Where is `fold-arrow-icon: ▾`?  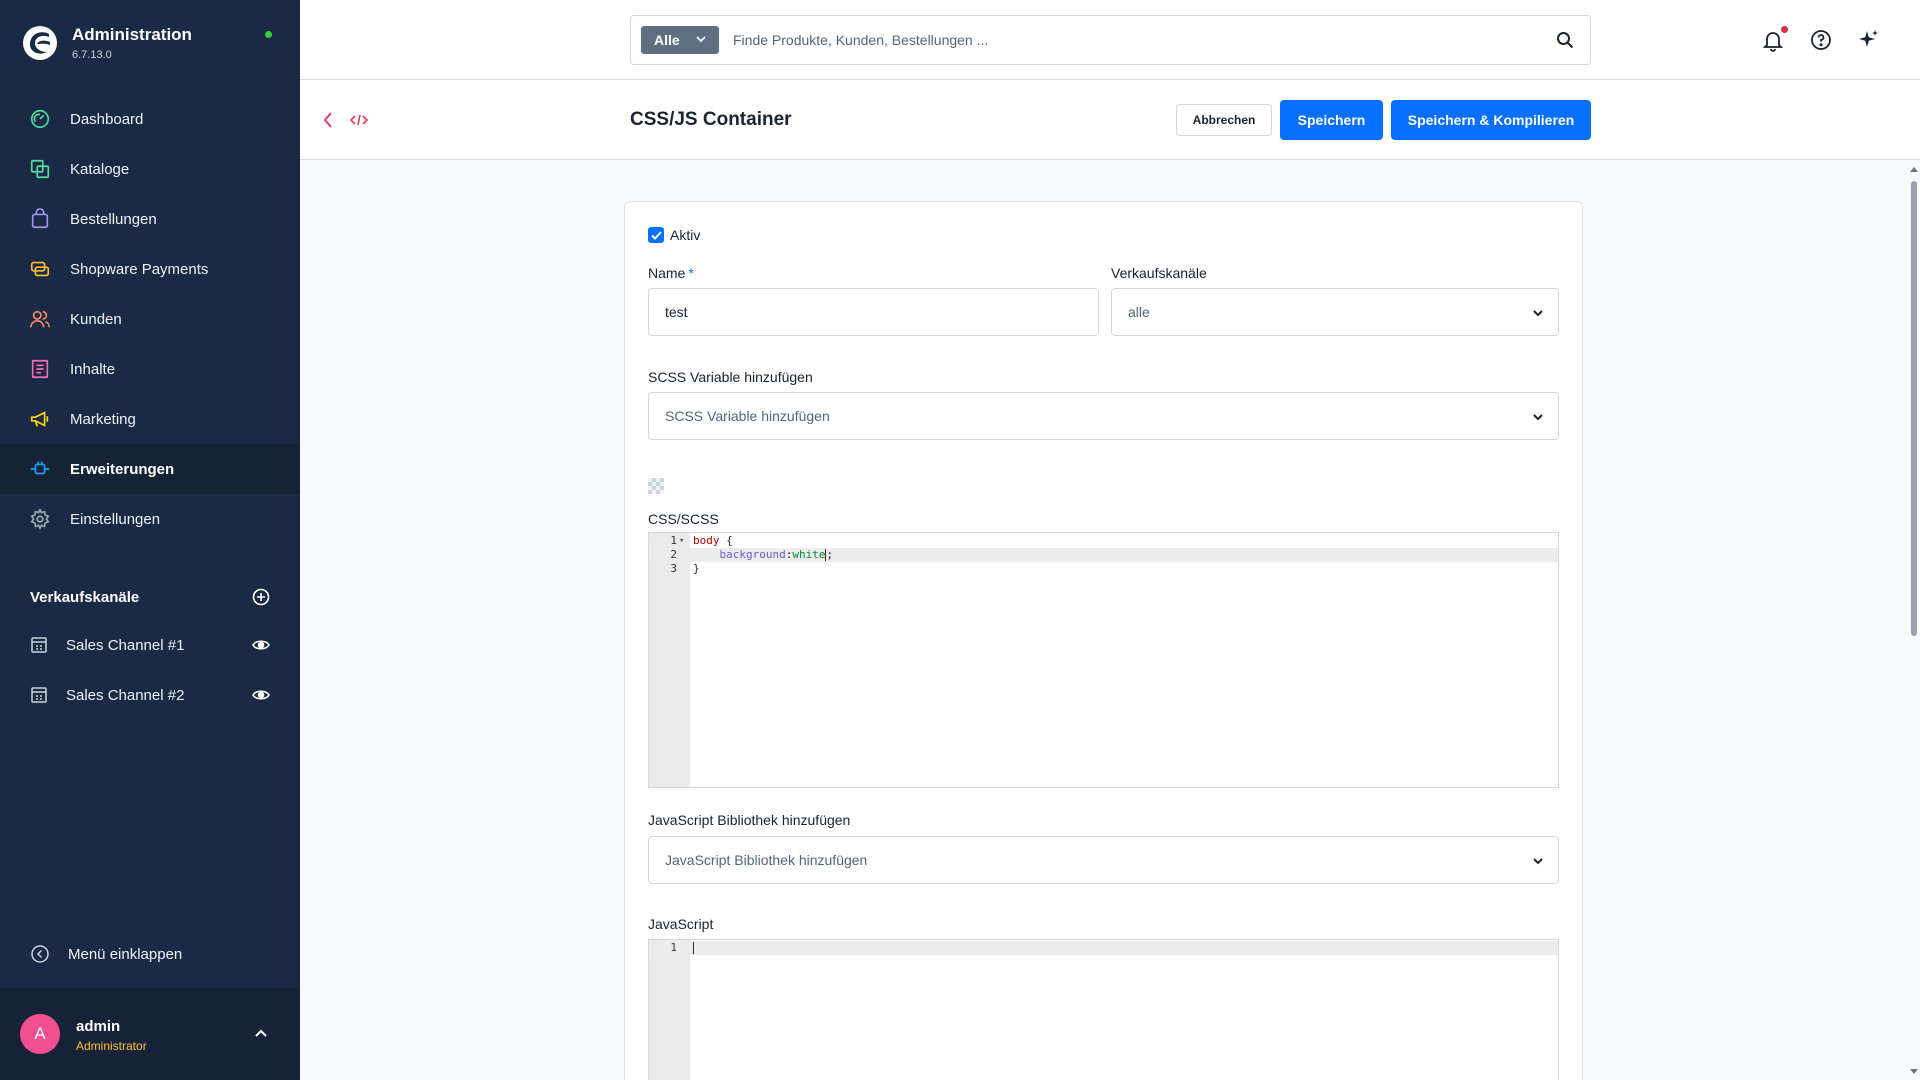
fold-arrow-icon: ▾ is located at coordinates (681, 541).